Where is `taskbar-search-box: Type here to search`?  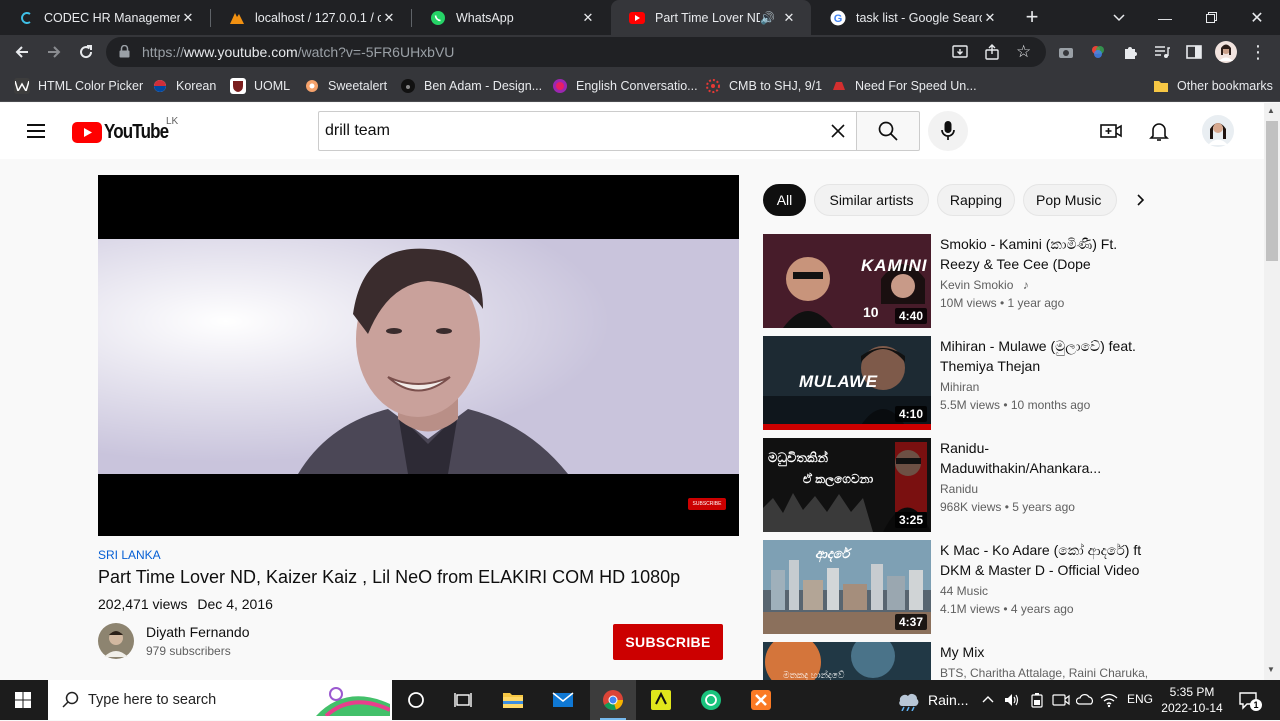
taskbar-search-box: Type here to search is located at coordinates (220, 700).